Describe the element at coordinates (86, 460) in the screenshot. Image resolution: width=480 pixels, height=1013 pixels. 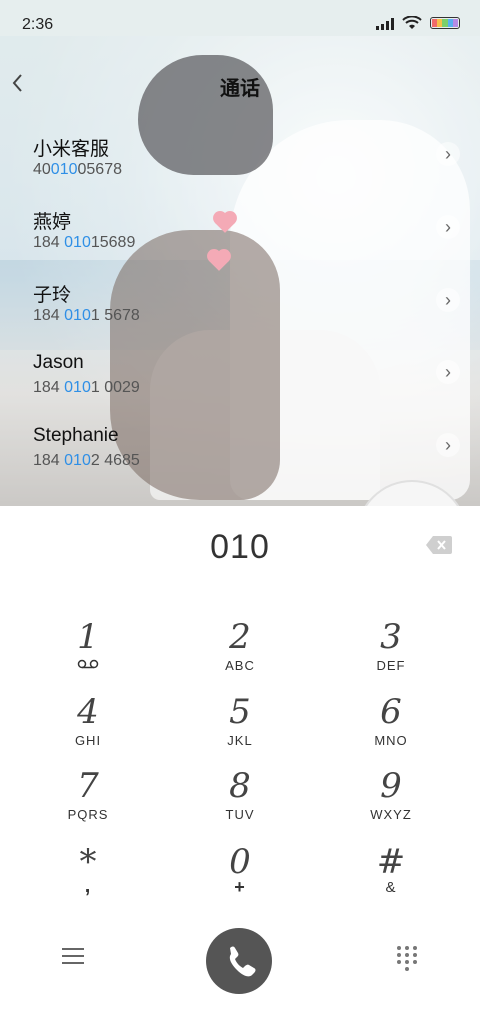
I see `contact-number: 184 0102 4685` at that location.